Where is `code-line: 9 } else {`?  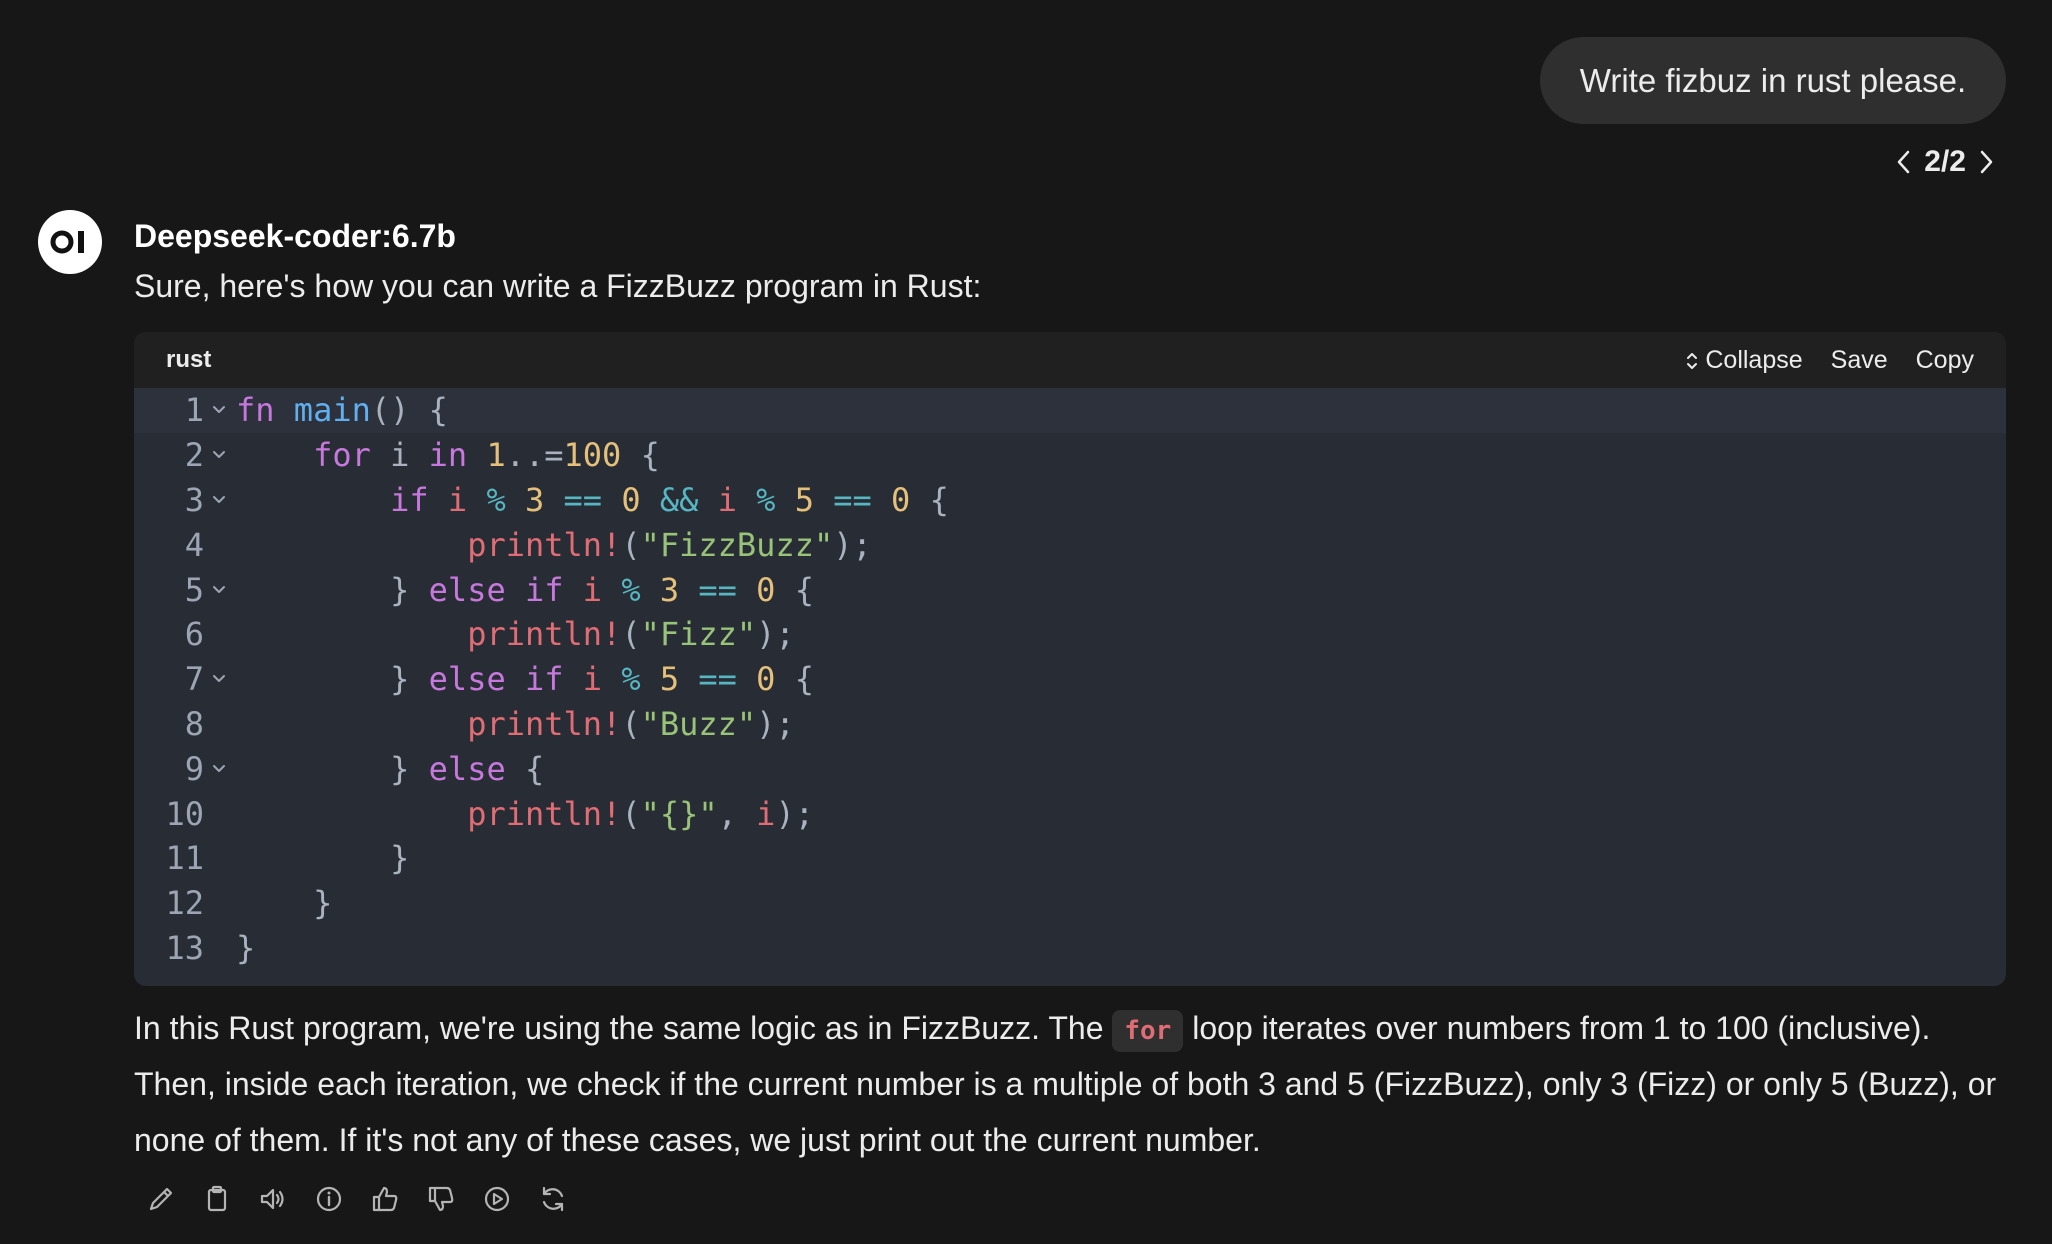 code-line: 9 } else { is located at coordinates (1070, 768).